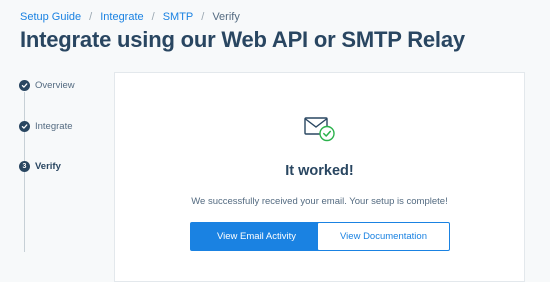  What do you see at coordinates (256, 236) in the screenshot?
I see `view-email-activity-button: View Email Activity` at bounding box center [256, 236].